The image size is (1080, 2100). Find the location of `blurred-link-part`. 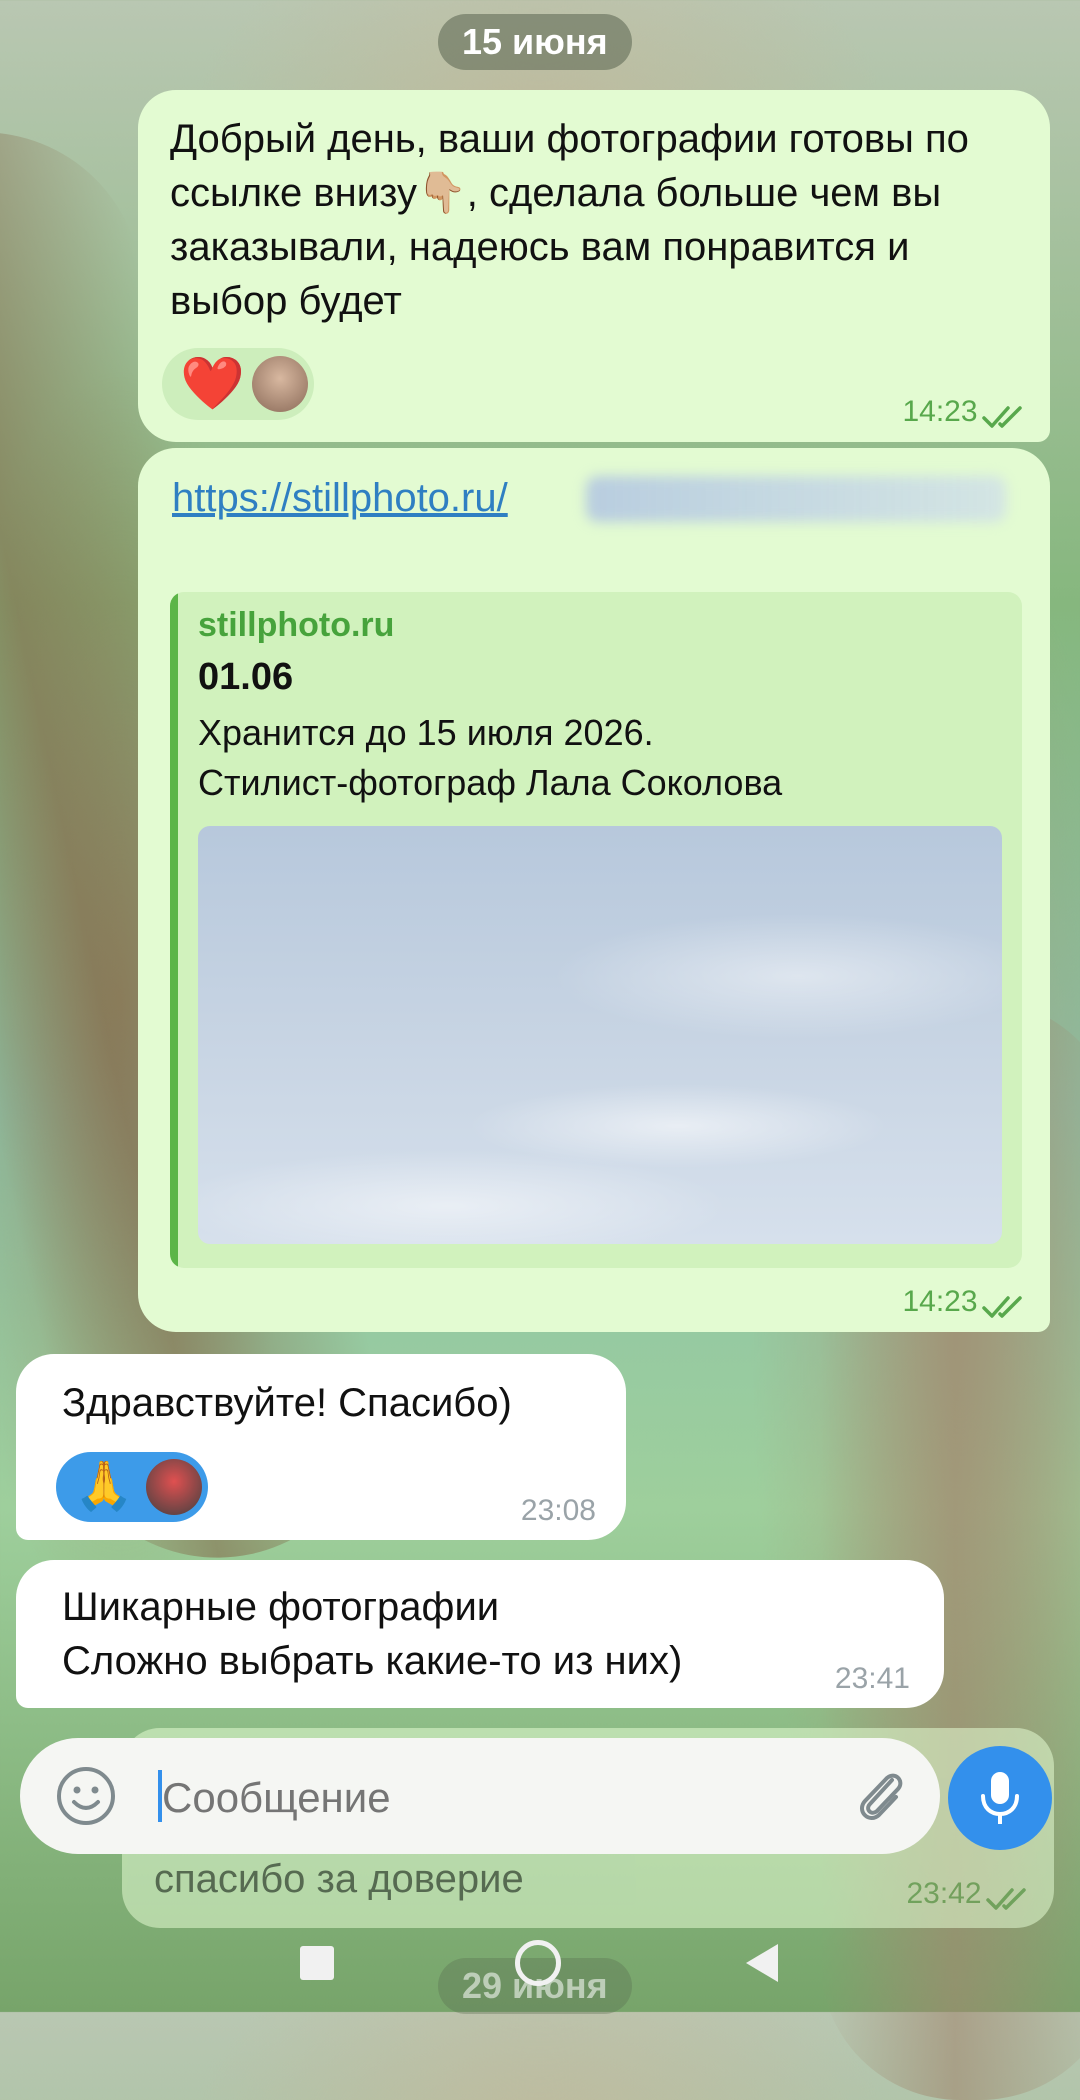

blurred-link-part is located at coordinates (796, 499).